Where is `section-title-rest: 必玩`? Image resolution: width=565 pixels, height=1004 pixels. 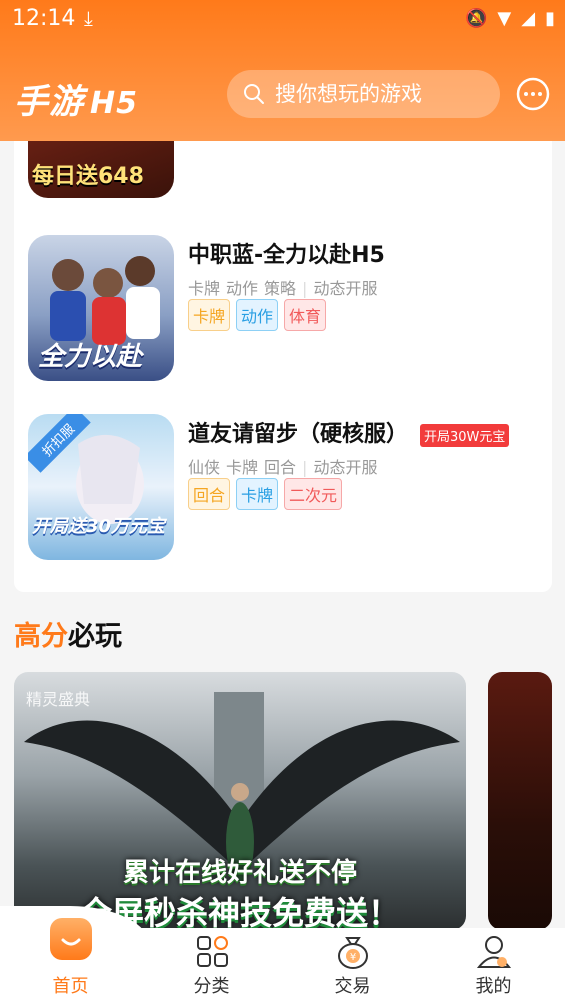
section-title-rest: 必玩 is located at coordinates (95, 636).